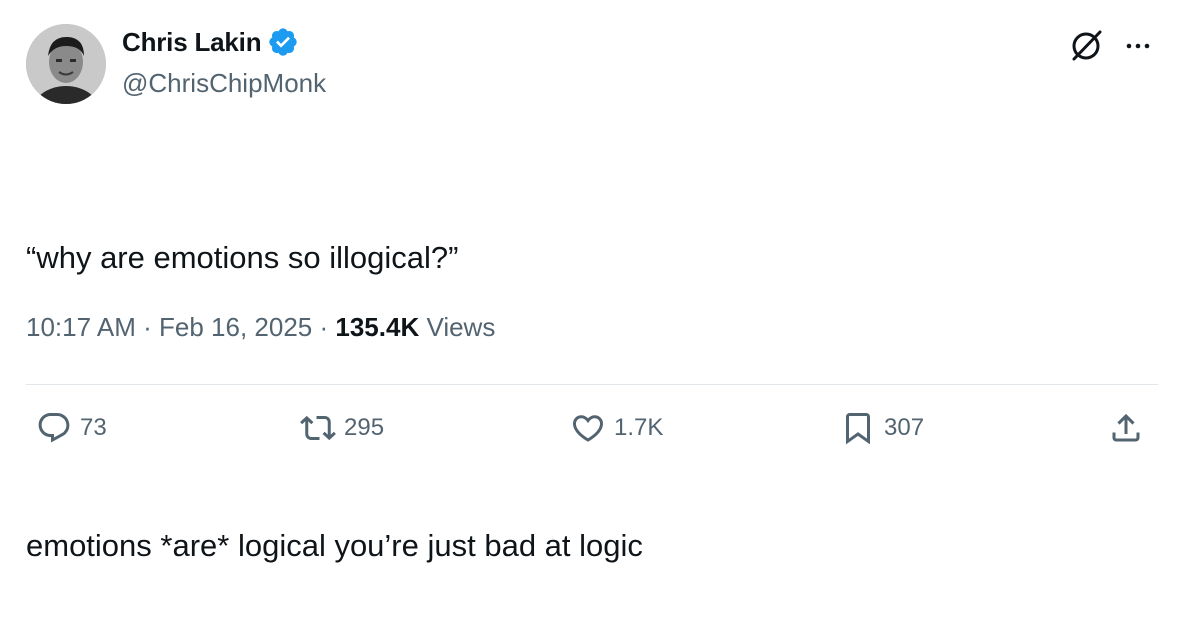 The height and width of the screenshot is (618, 1180). What do you see at coordinates (461, 327) in the screenshot?
I see `views-label: Views` at bounding box center [461, 327].